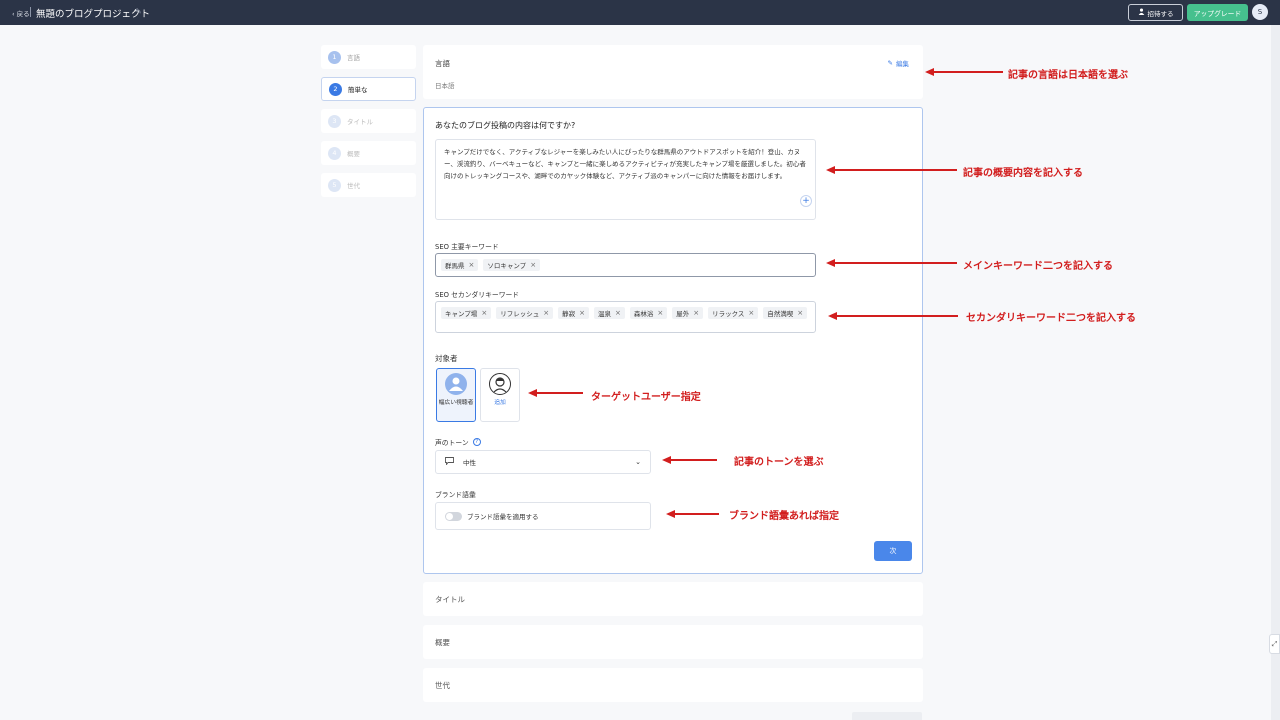 Image resolution: width=1280 pixels, height=720 pixels. Describe the element at coordinates (360, 122) in the screenshot. I see `step-label: タイトル` at that location.